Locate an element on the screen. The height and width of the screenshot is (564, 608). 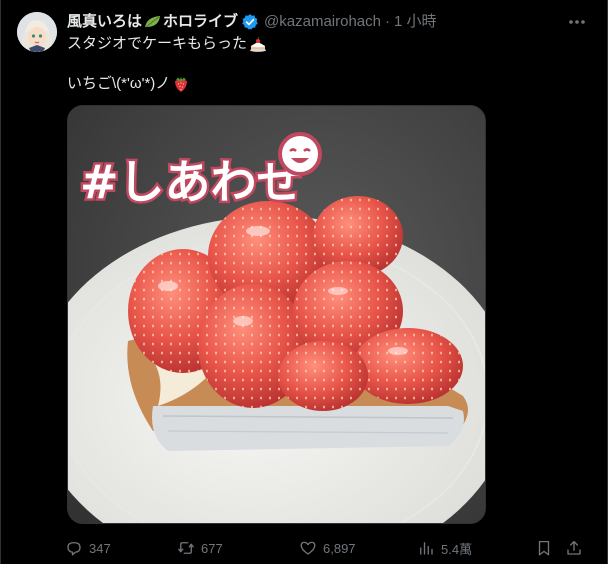
display-name: 風真いろは is located at coordinates (104, 22).